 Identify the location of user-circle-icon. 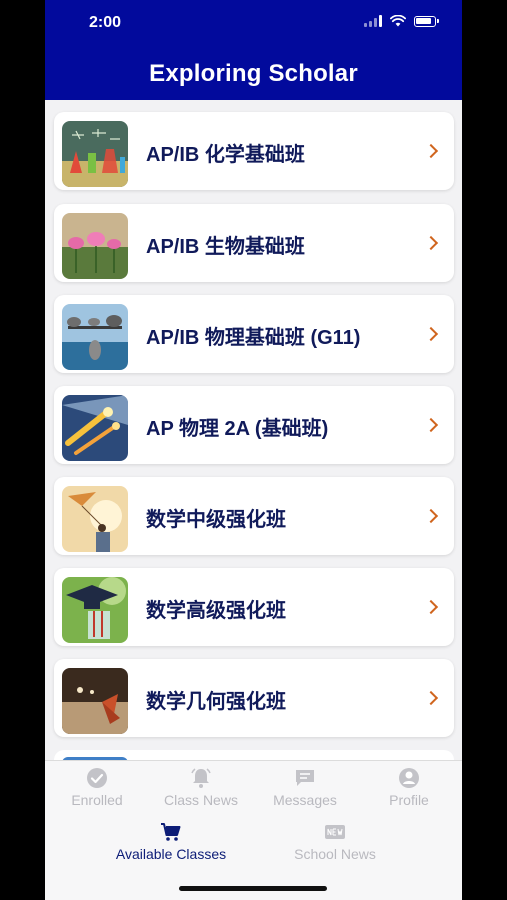
(409, 778).